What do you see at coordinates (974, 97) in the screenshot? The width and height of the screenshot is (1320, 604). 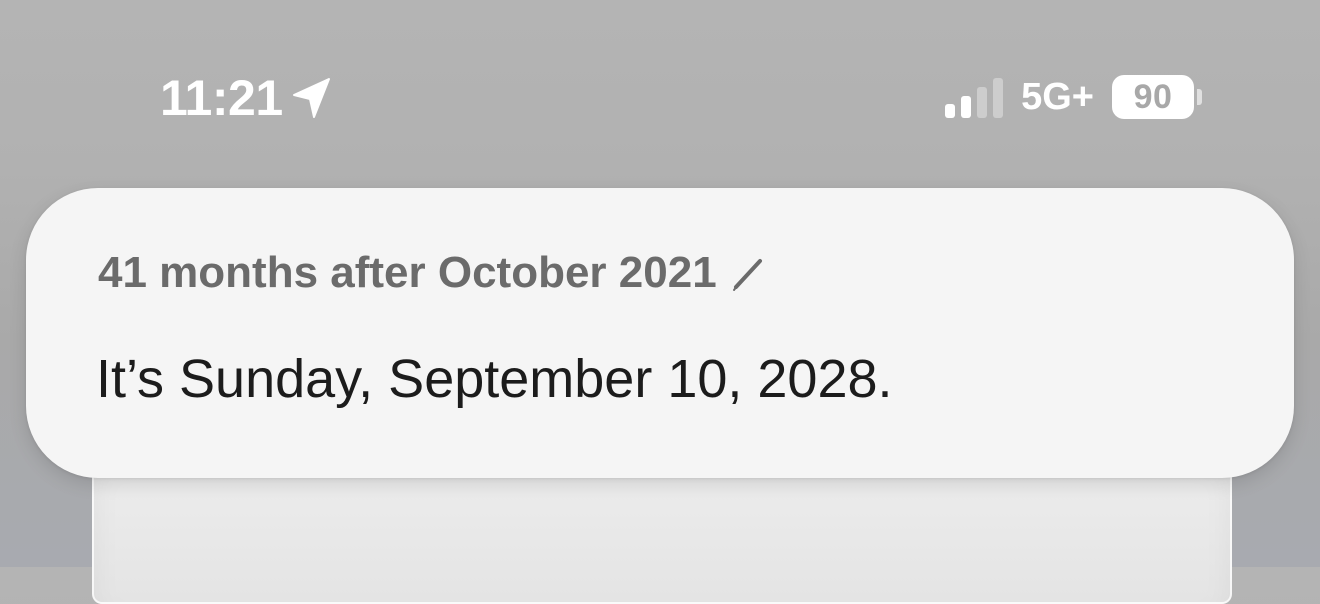 I see `cellular-signal-icon` at bounding box center [974, 97].